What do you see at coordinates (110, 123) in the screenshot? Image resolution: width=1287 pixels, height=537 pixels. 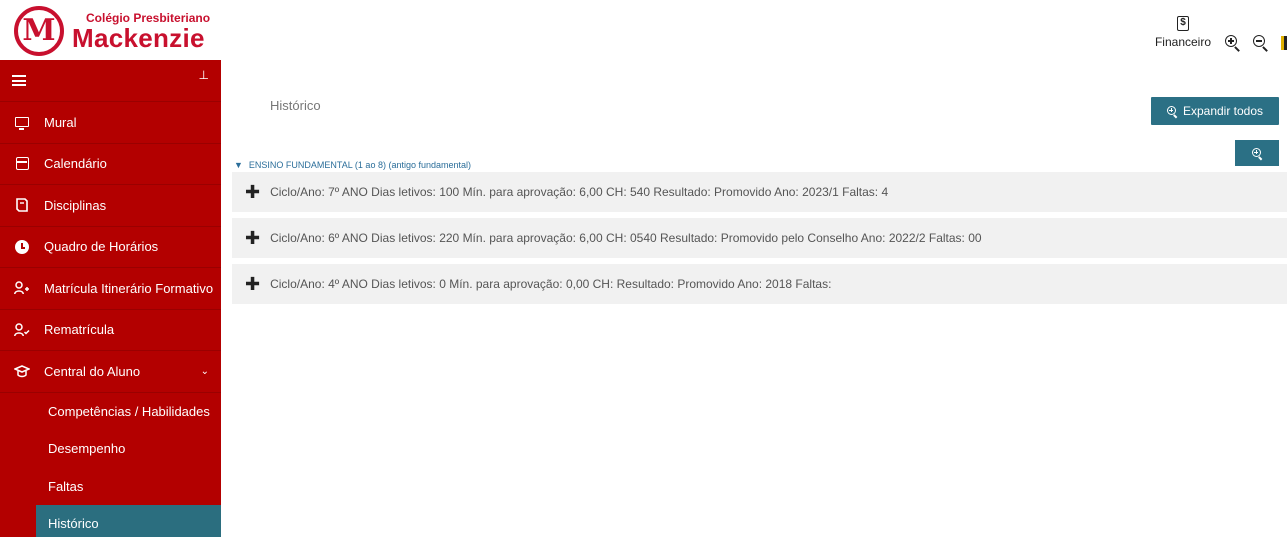 I see `sidebar-item-mural: Mural` at bounding box center [110, 123].